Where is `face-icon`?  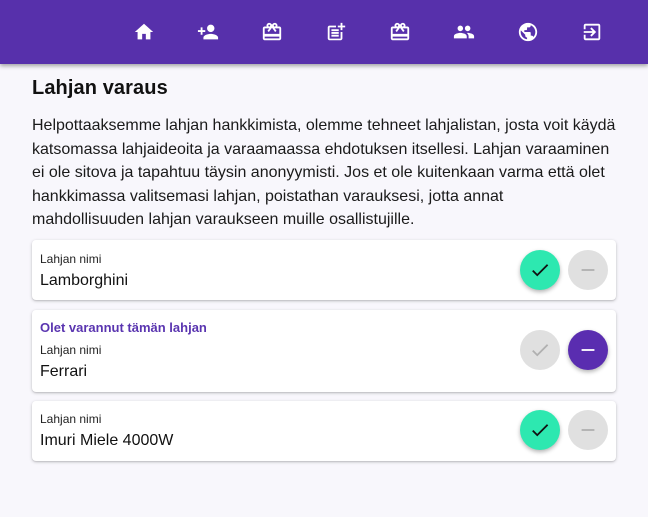
face-icon is located at coordinates (528, 32).